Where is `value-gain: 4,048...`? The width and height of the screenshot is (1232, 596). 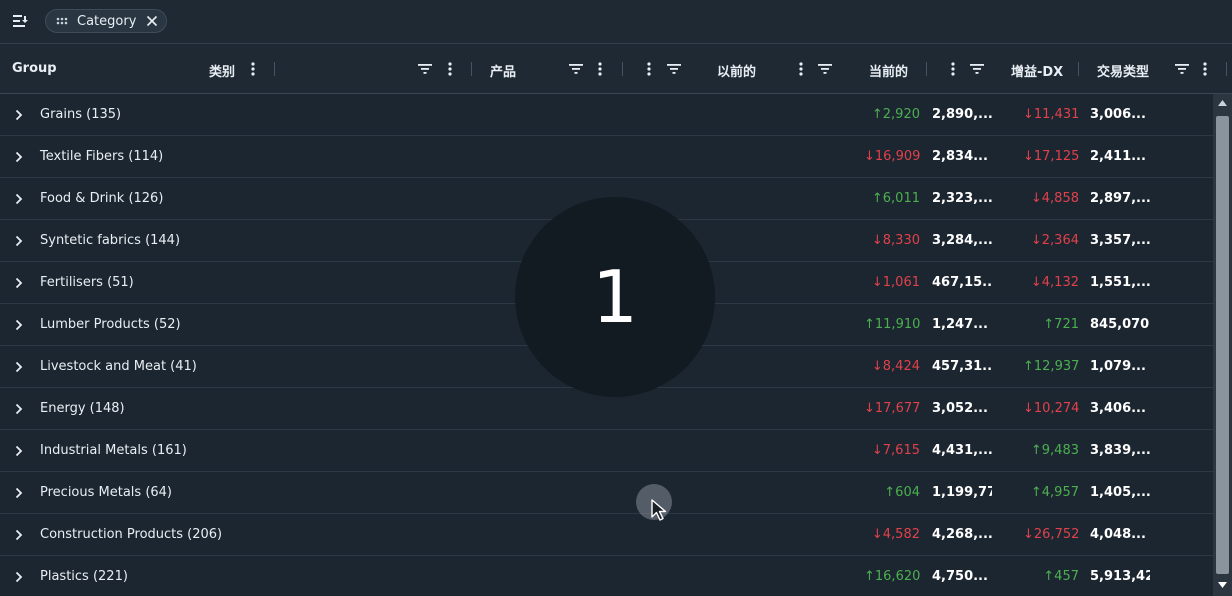
value-gain: 4,048... is located at coordinates (1118, 534).